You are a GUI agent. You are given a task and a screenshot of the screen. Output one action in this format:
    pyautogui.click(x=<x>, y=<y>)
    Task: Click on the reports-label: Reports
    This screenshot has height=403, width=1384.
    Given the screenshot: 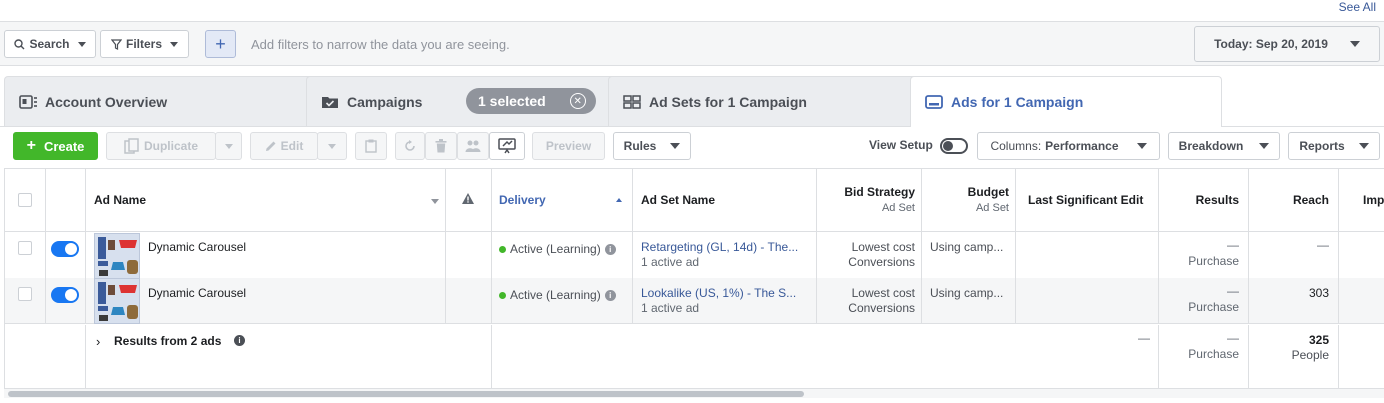 What is the action you would take?
    pyautogui.click(x=1322, y=146)
    